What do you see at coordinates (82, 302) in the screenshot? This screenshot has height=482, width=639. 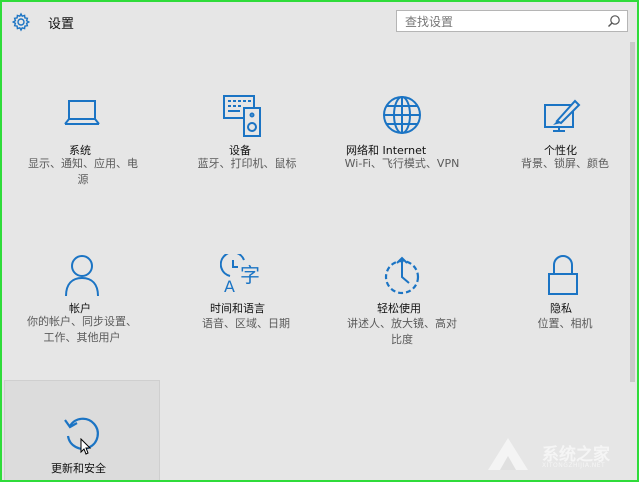 I see `tile-accounts: 帐户 你的帐户、同步设置、 工作、其他用户` at bounding box center [82, 302].